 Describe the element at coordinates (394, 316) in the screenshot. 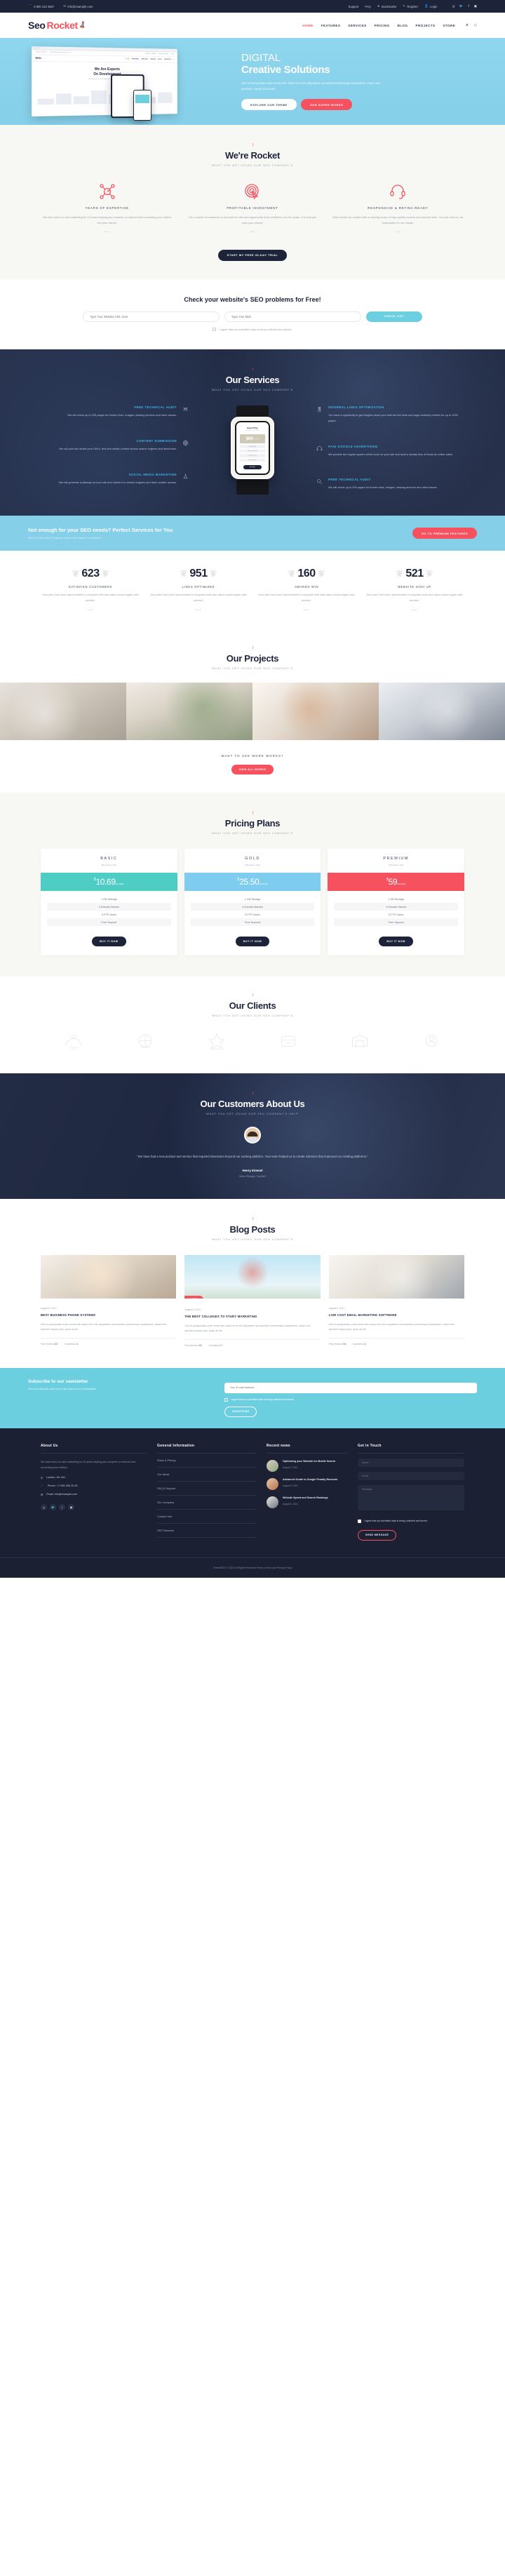

I see `check-out-button: CHECK OUT` at that location.